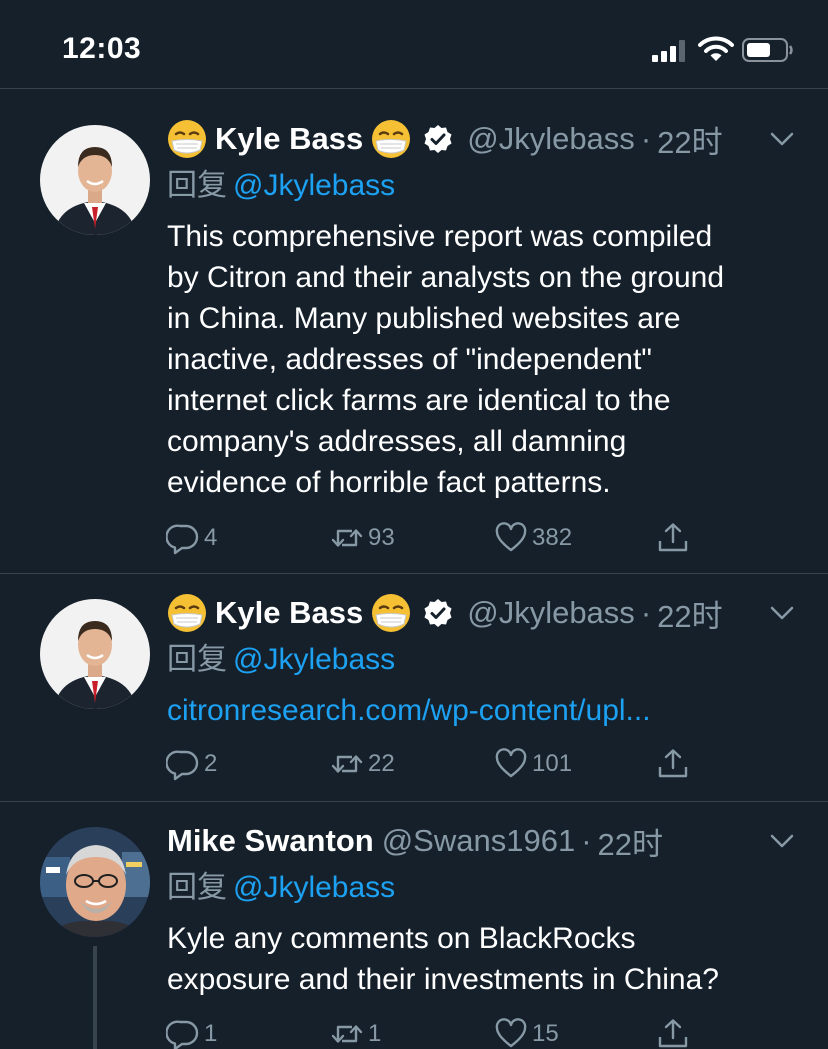  Describe the element at coordinates (668, 51) in the screenshot. I see `cellular-signal-icon` at that location.